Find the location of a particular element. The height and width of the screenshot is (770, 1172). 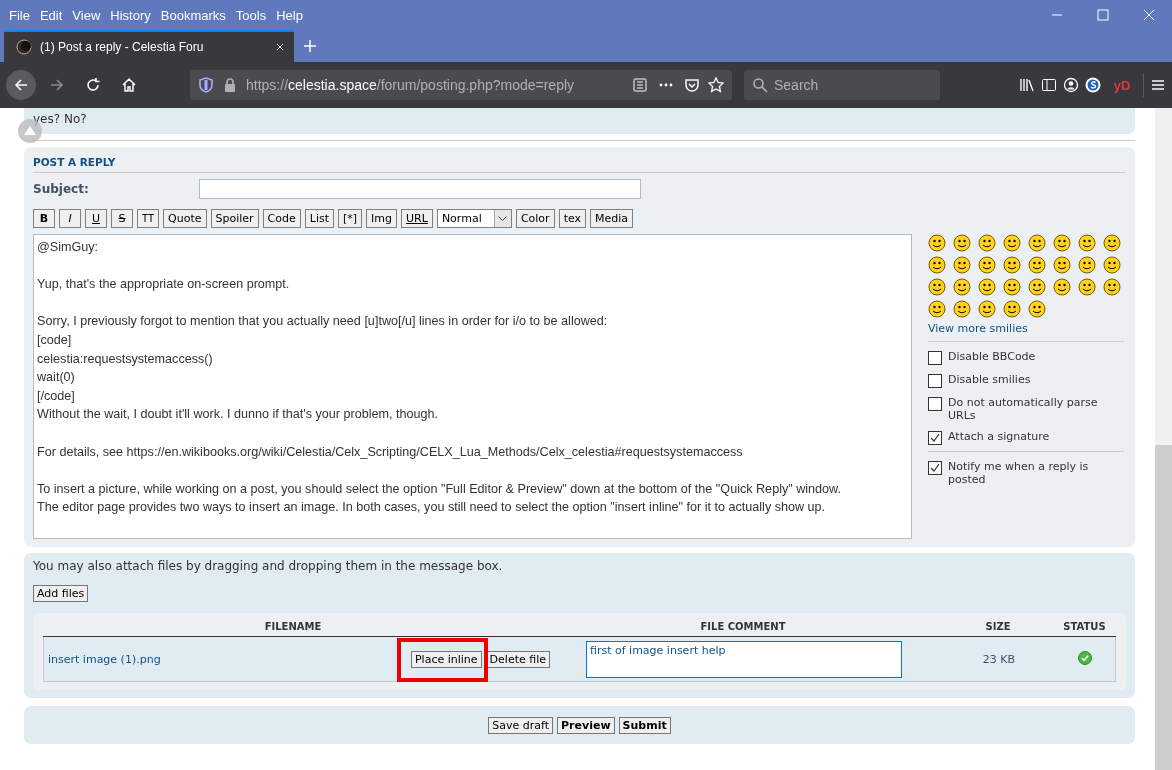

menu-icon is located at coordinates (1158, 85).